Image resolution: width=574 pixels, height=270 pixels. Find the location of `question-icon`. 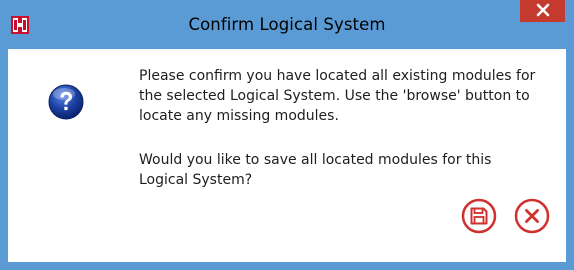

question-icon is located at coordinates (66, 102).